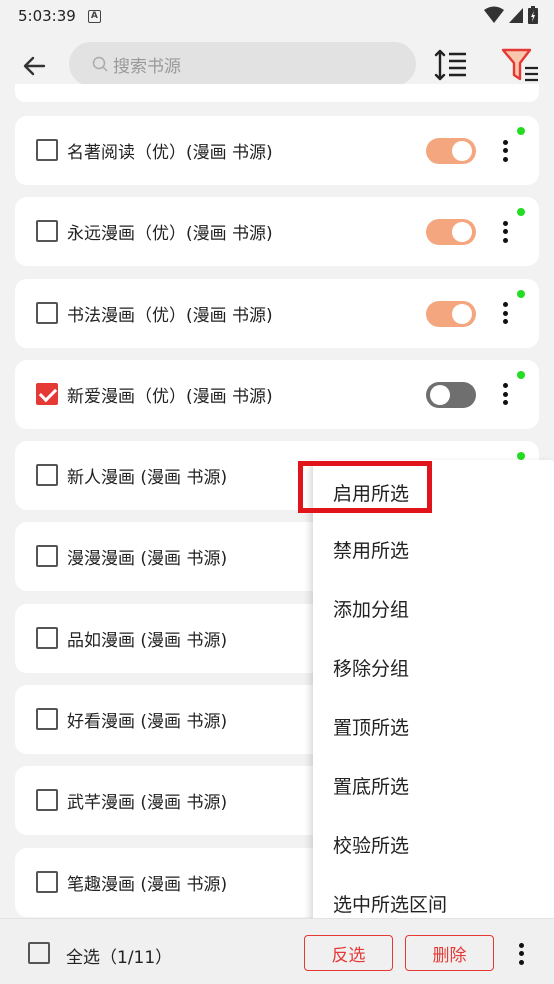  What do you see at coordinates (348, 953) in the screenshot?
I see `invert-selection-button: 反选` at bounding box center [348, 953].